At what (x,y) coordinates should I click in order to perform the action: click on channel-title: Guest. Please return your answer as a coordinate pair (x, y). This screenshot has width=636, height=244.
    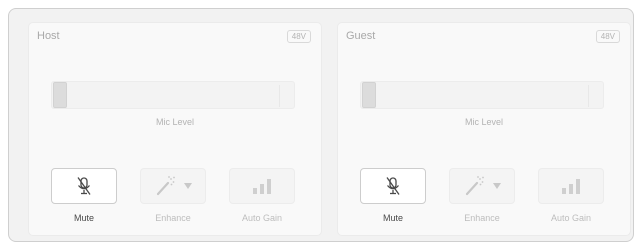
    Looking at the image, I should click on (361, 36).